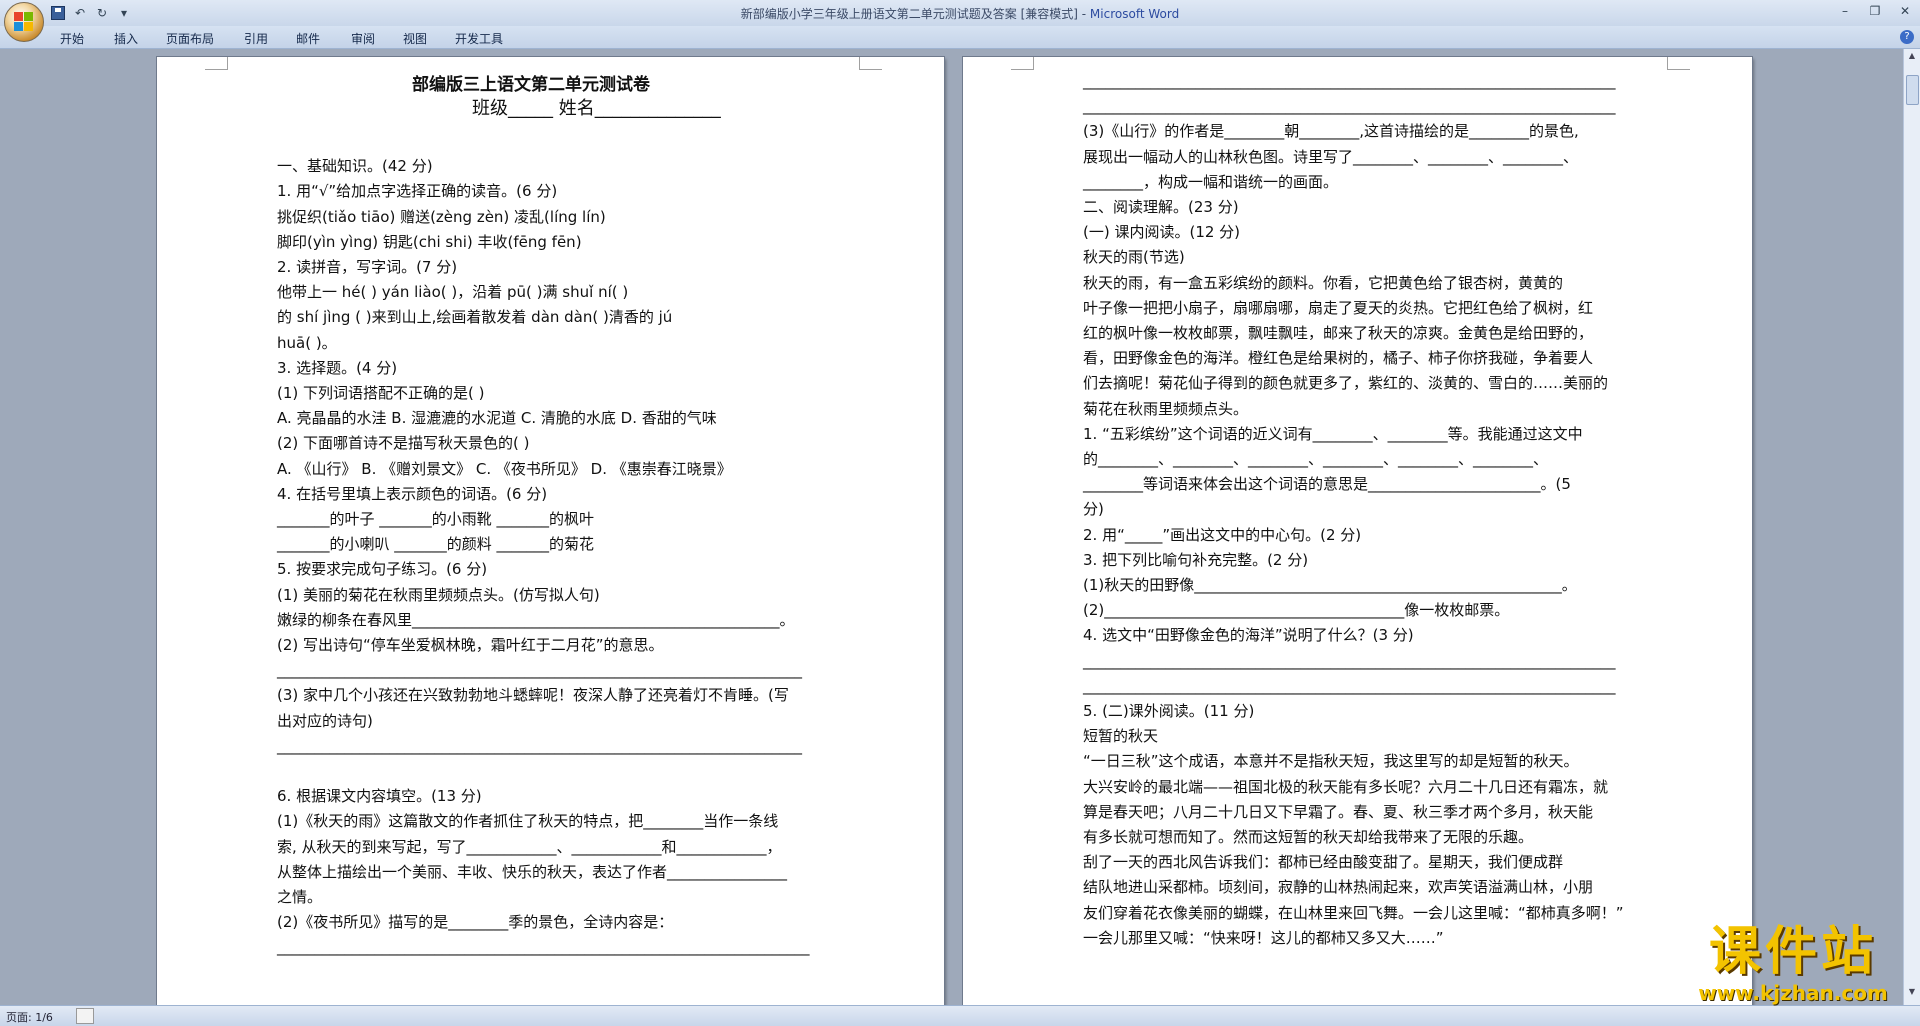 This screenshot has width=1920, height=1026. What do you see at coordinates (1792, 951) in the screenshot?
I see `watermark-text: 课件站` at bounding box center [1792, 951].